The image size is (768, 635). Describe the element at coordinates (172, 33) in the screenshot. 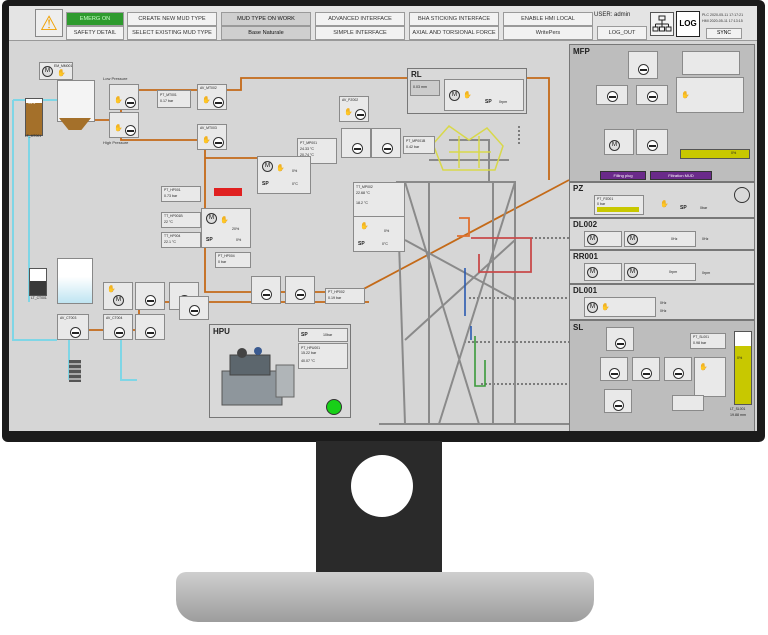

I see `select-mud-type-button: SELECT EXISTING MUD TYPE` at that location.